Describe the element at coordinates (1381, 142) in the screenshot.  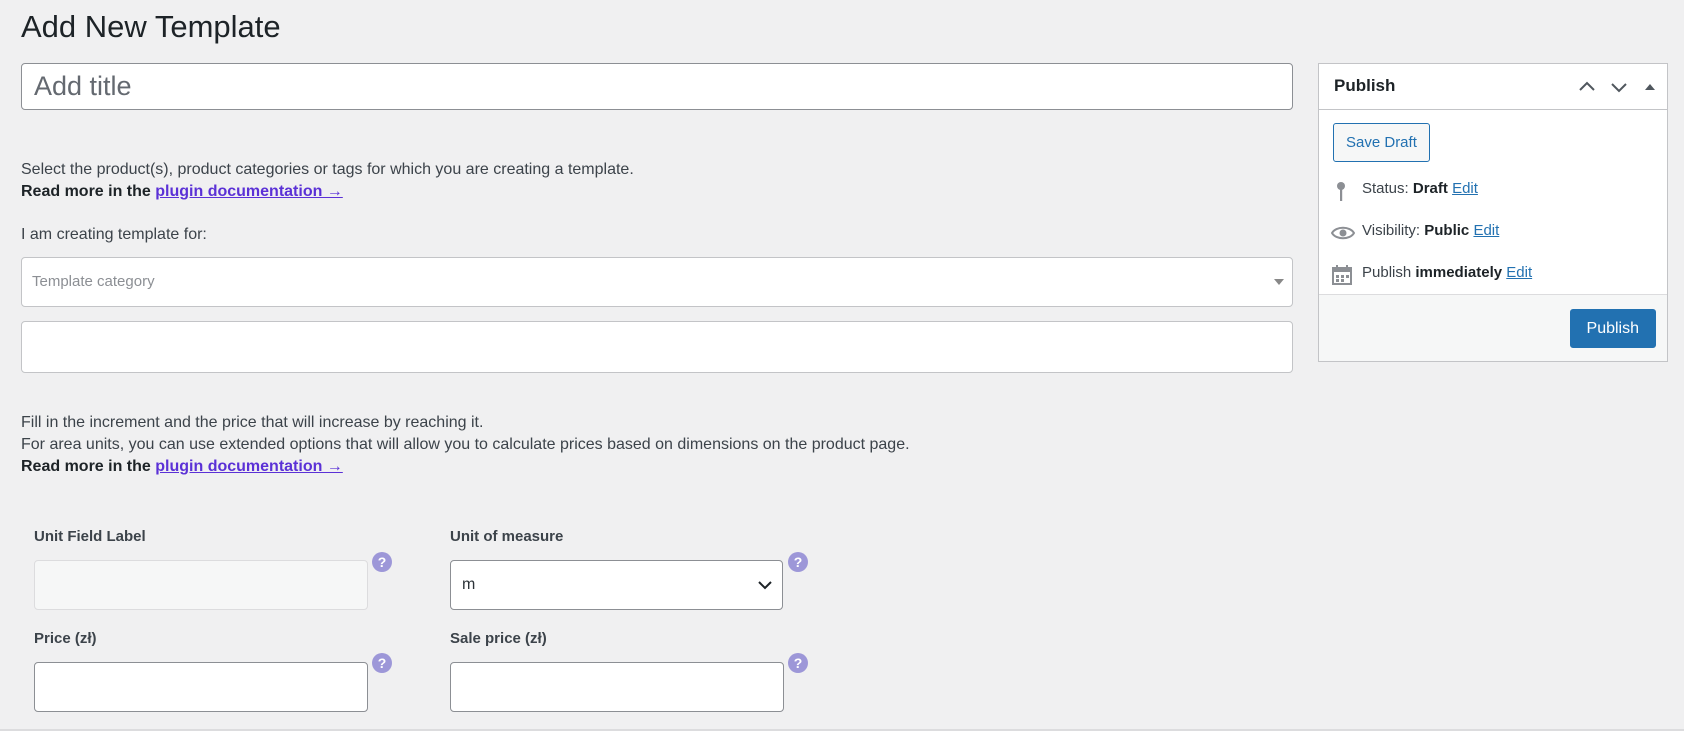
I see `save-draft-button: Save Draft` at that location.